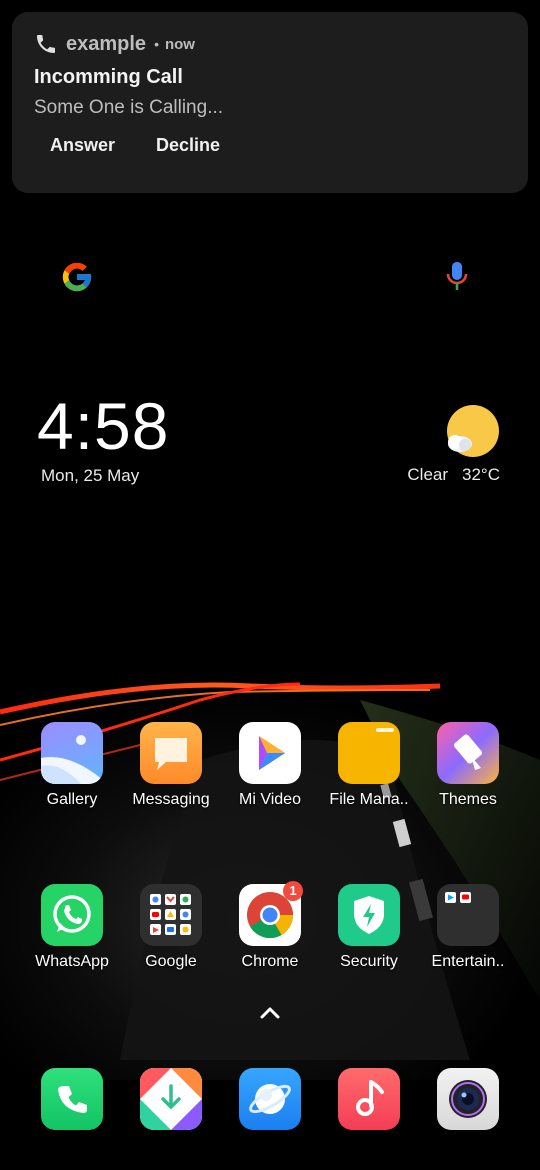 This screenshot has height=1170, width=540. I want to click on mi-store-icon, so click(171, 1099).